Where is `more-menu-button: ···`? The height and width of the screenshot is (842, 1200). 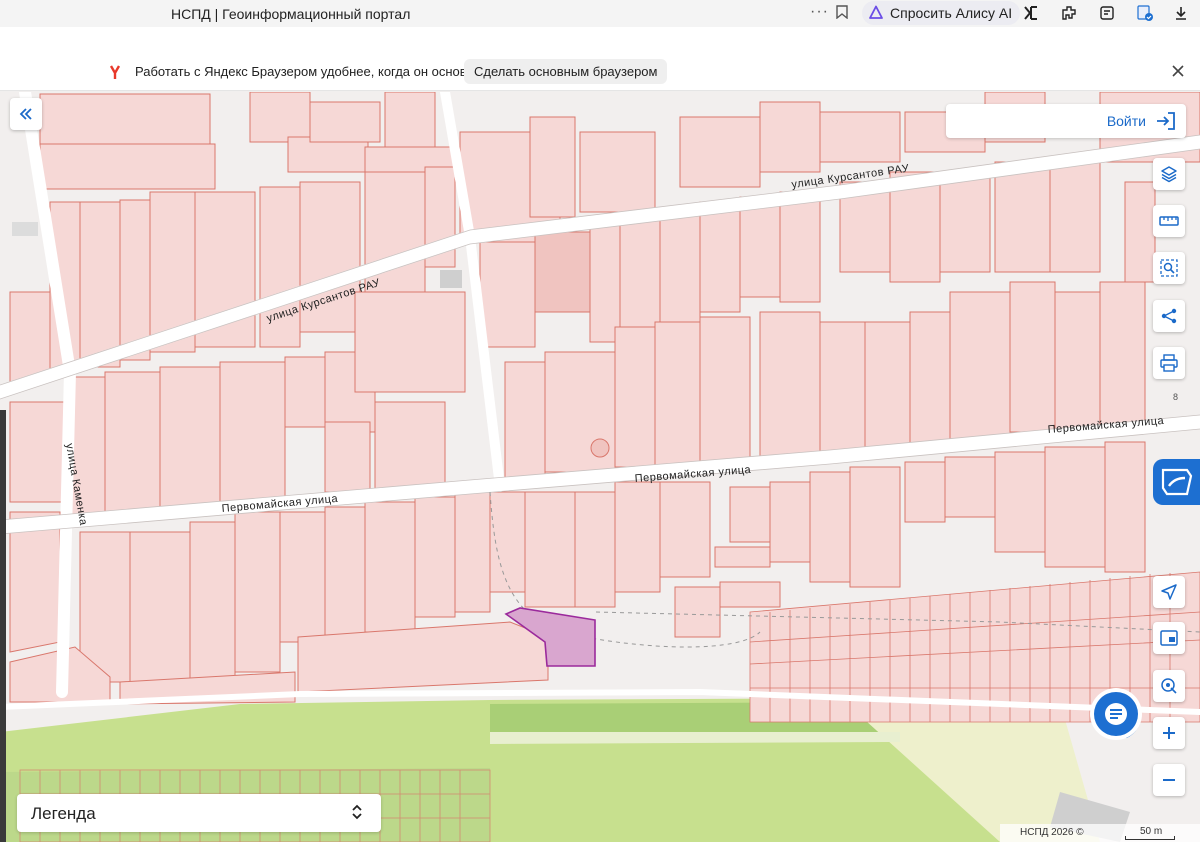 more-menu-button: ··· is located at coordinates (819, 12).